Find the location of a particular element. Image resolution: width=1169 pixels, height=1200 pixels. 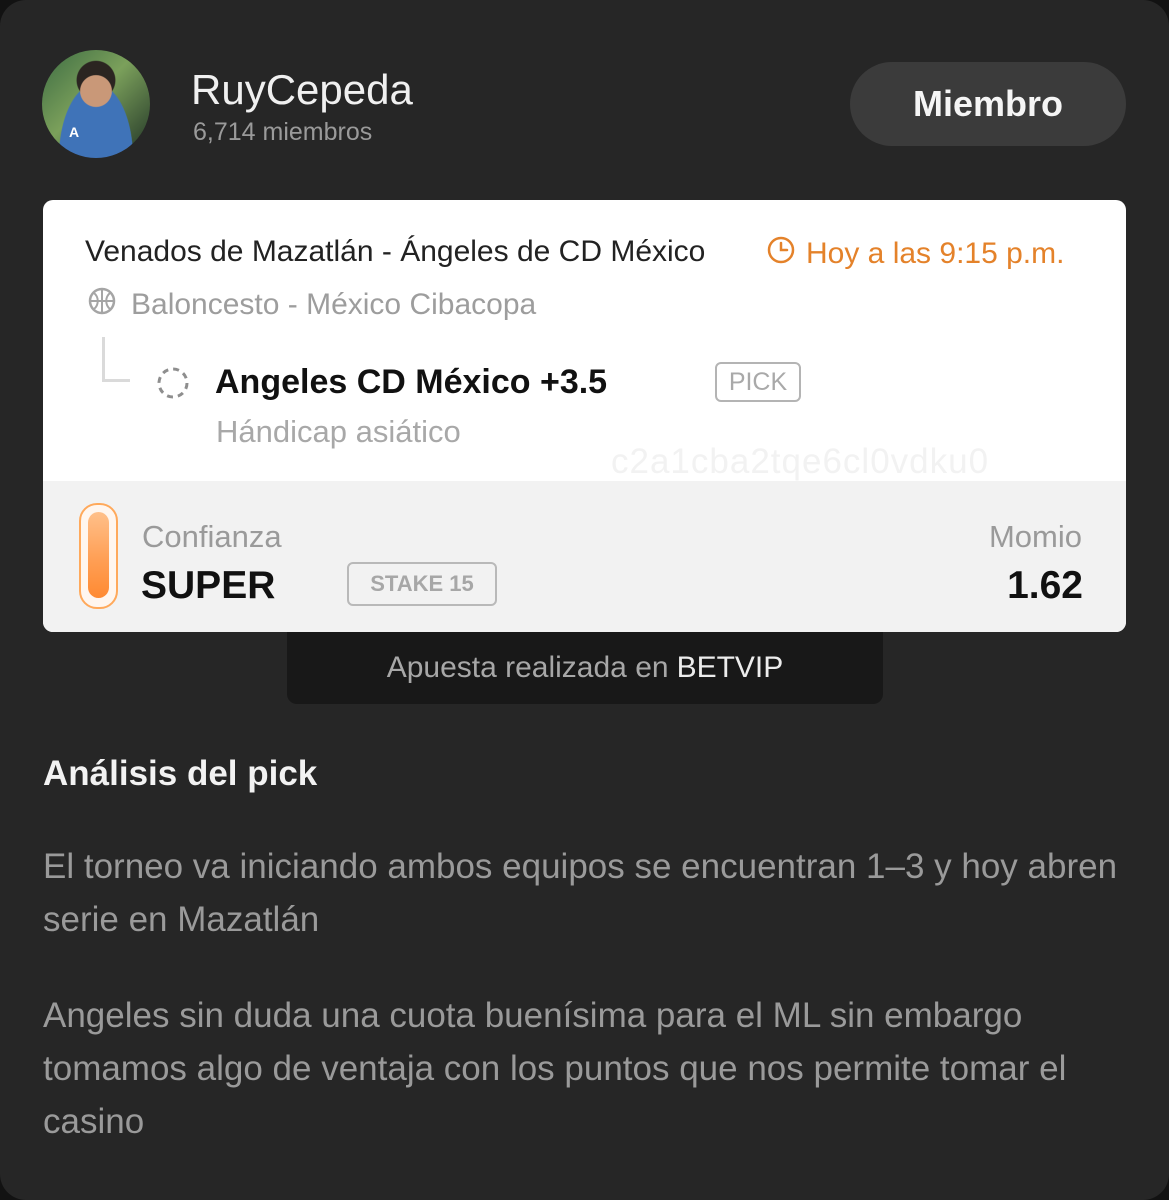

time-text: Hoy a las 9:15 p.m. is located at coordinates (935, 253).